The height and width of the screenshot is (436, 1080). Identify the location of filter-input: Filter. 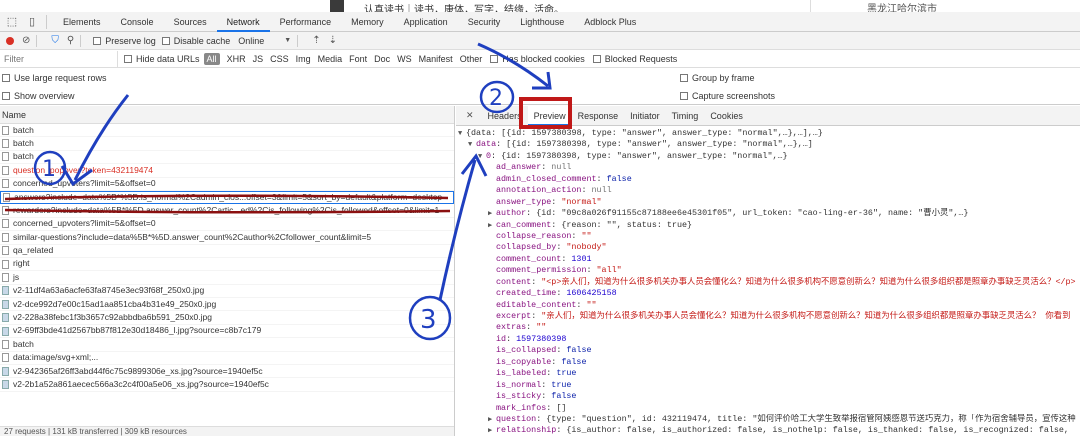
(59, 59).